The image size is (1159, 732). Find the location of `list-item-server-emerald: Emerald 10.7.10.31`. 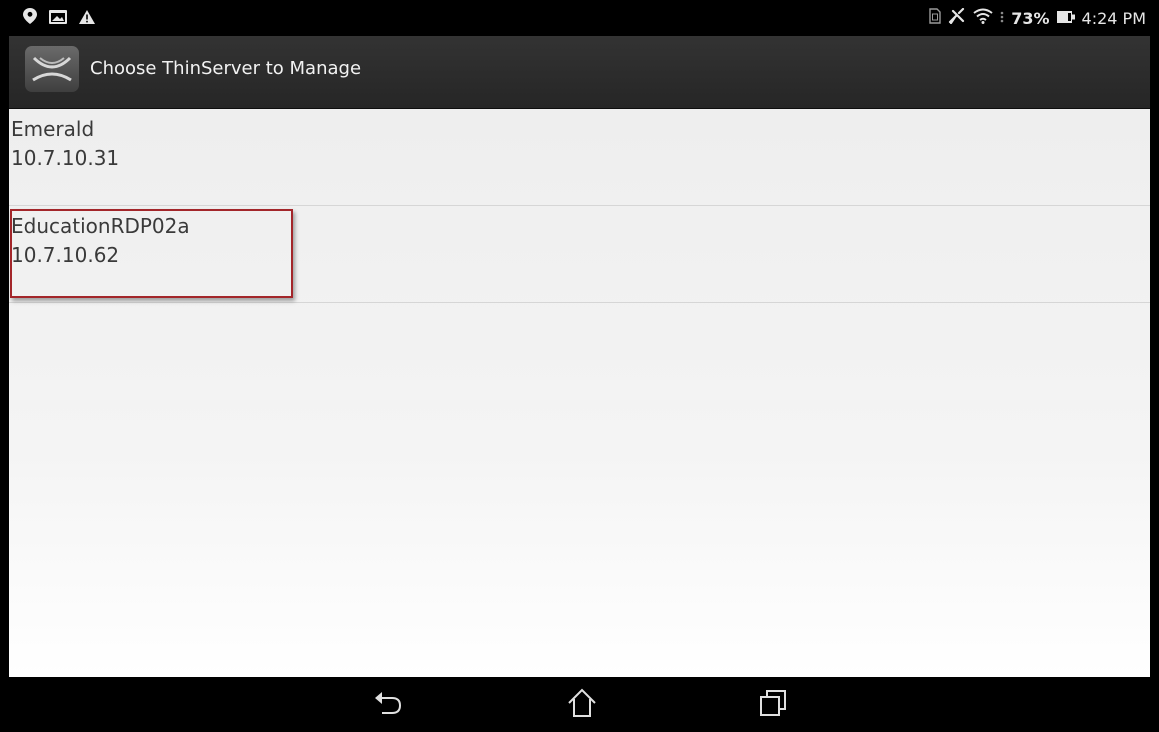

list-item-server-emerald: Emerald 10.7.10.31 is located at coordinates (579, 157).